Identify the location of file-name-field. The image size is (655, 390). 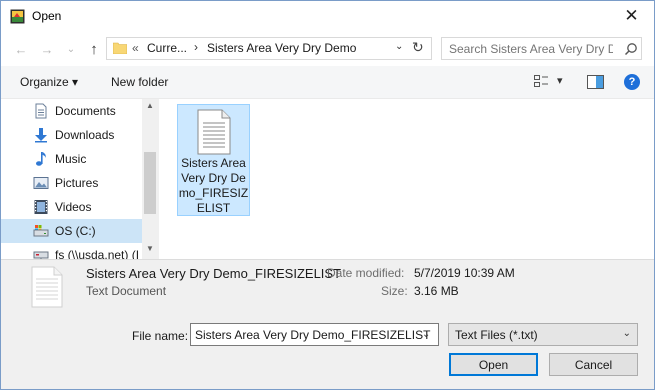
(314, 334).